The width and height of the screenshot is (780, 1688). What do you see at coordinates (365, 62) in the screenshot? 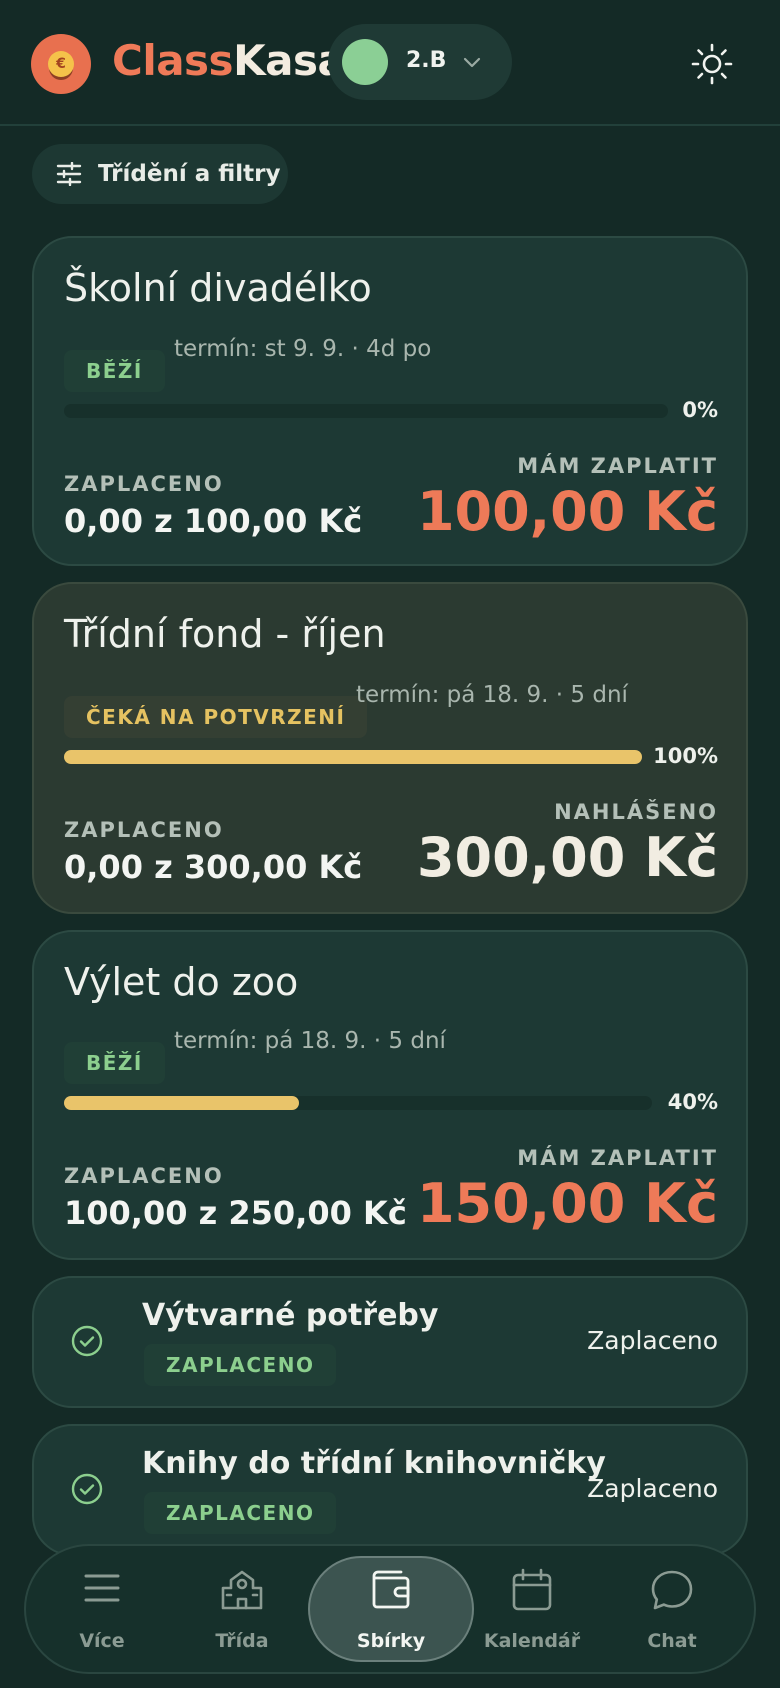
I see `class-avatar` at bounding box center [365, 62].